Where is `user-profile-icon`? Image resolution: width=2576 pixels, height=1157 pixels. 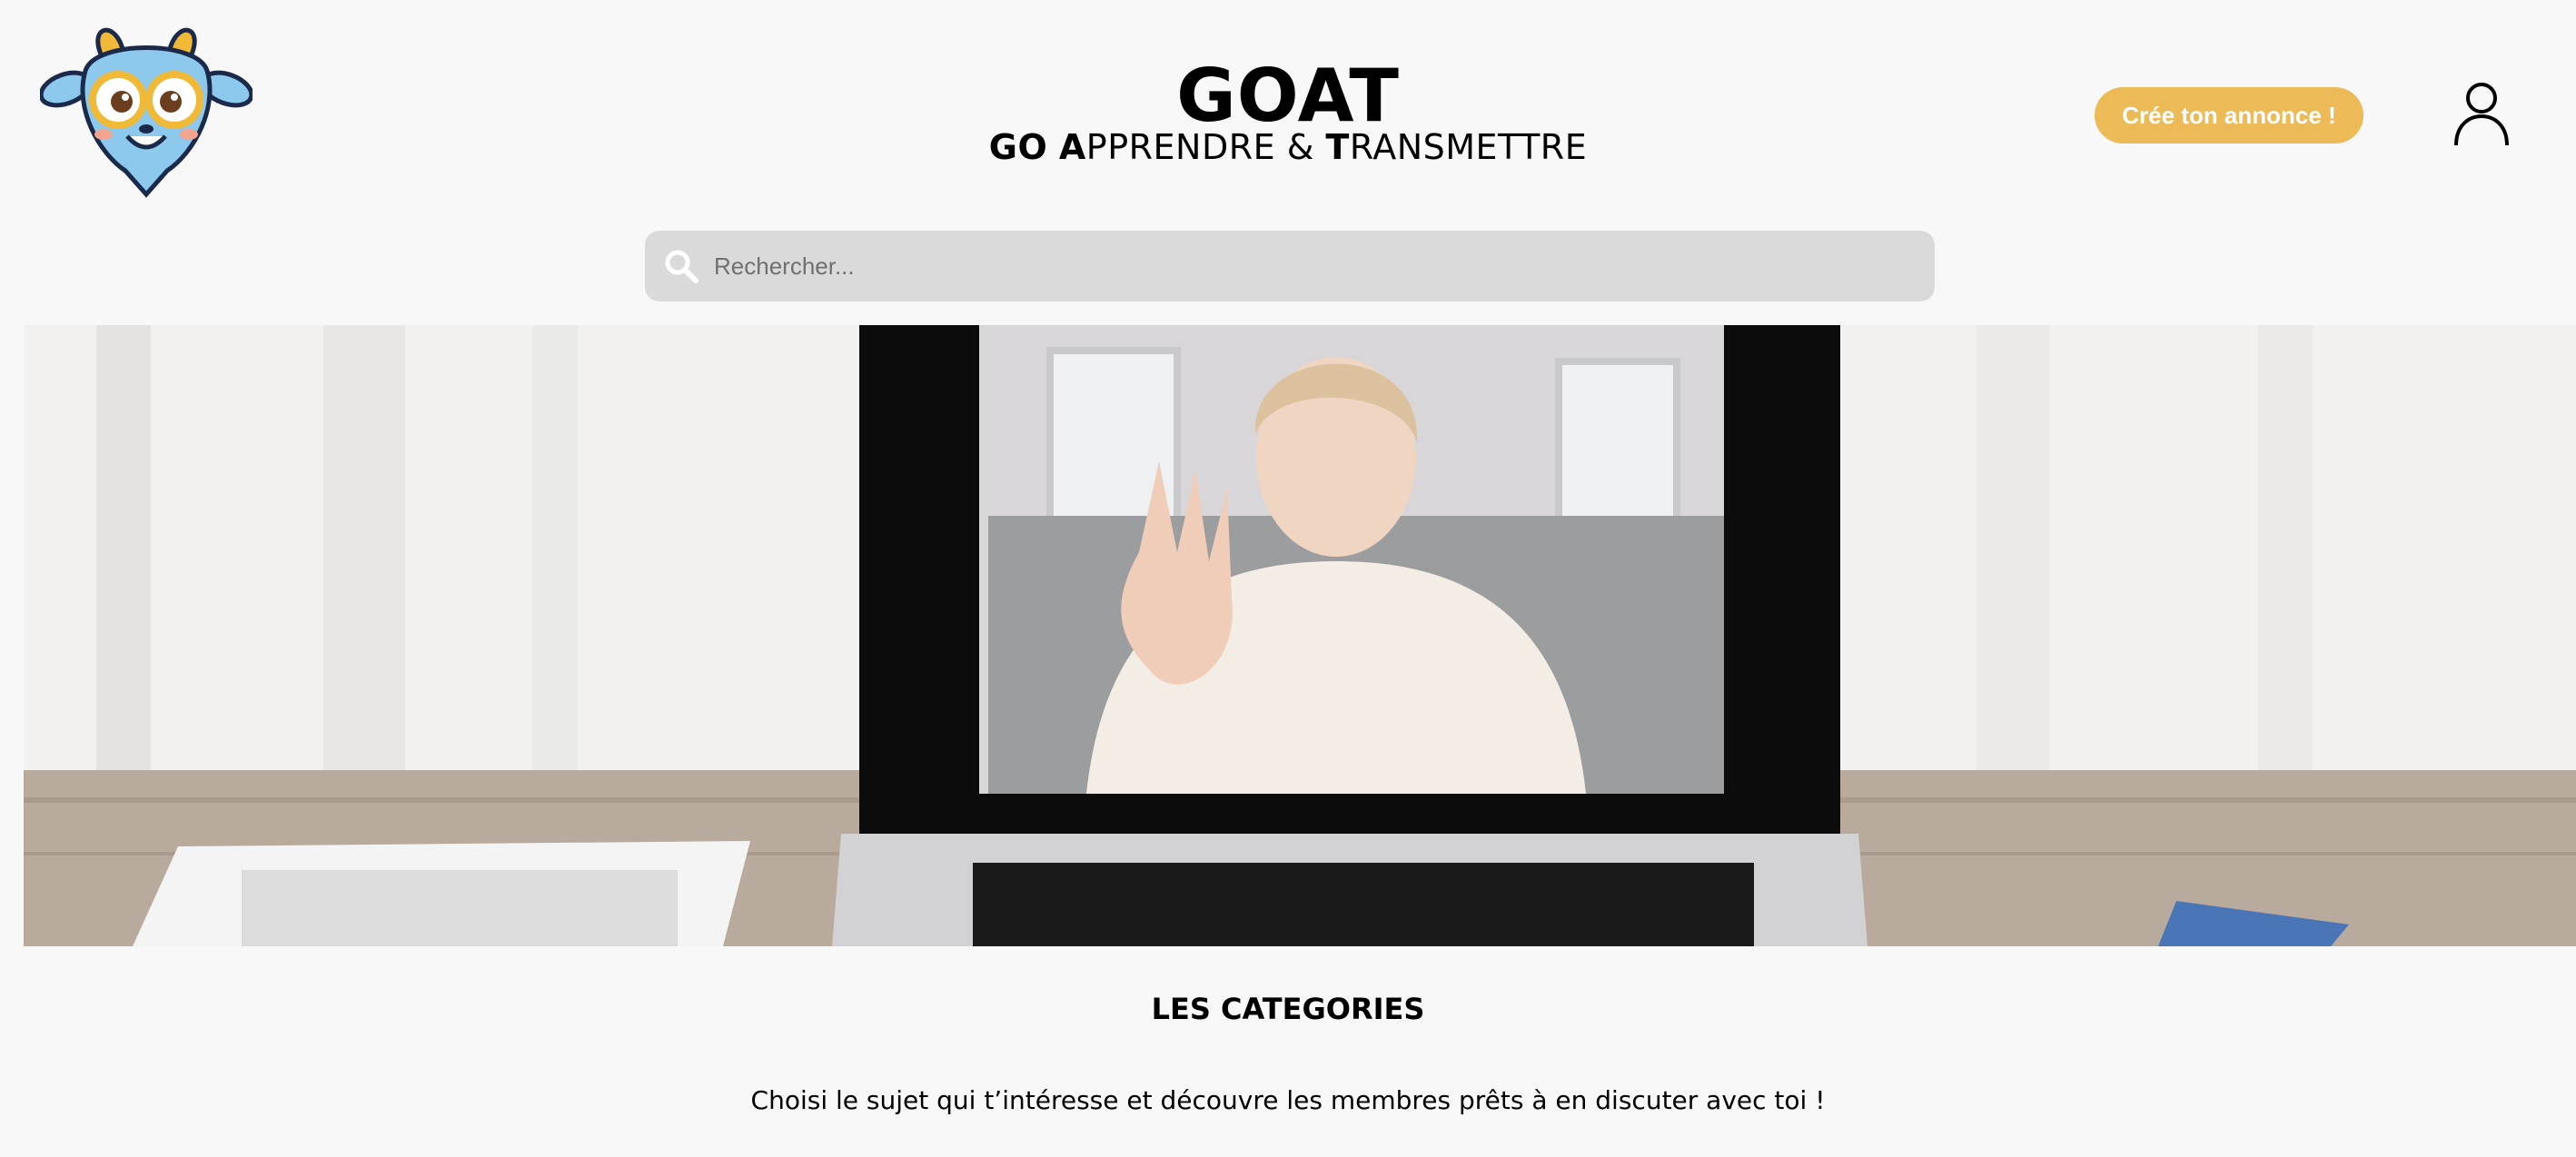 user-profile-icon is located at coordinates (2481, 115).